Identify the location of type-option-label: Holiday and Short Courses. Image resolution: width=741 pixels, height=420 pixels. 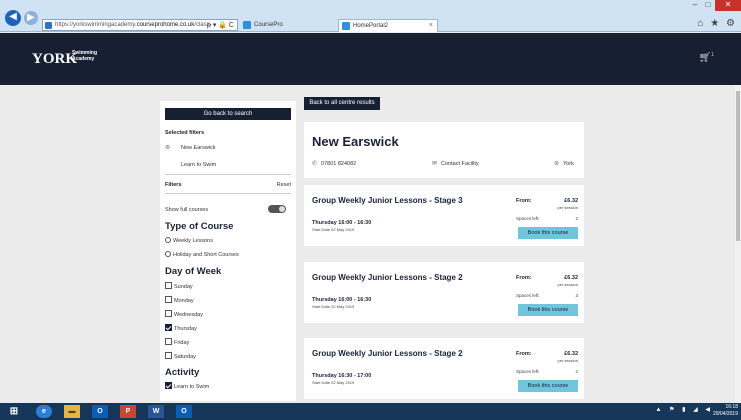
(206, 255).